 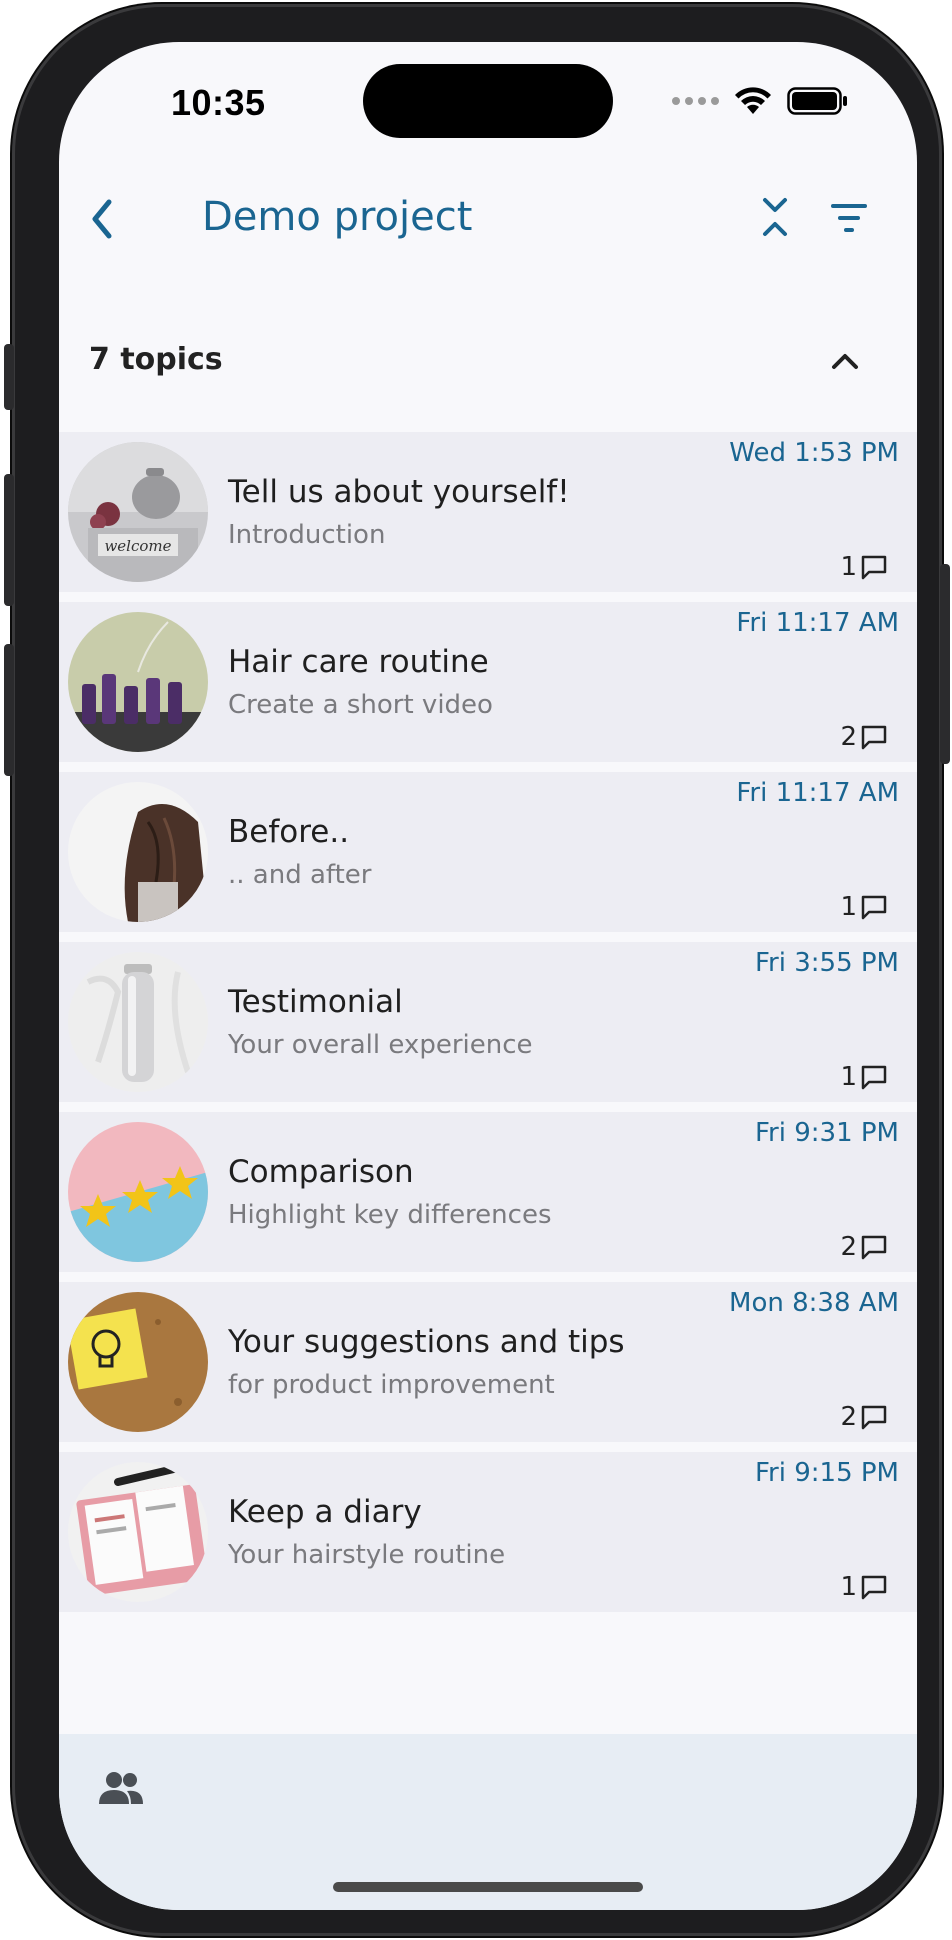 I want to click on topics-header: 7 topics, so click(x=488, y=362).